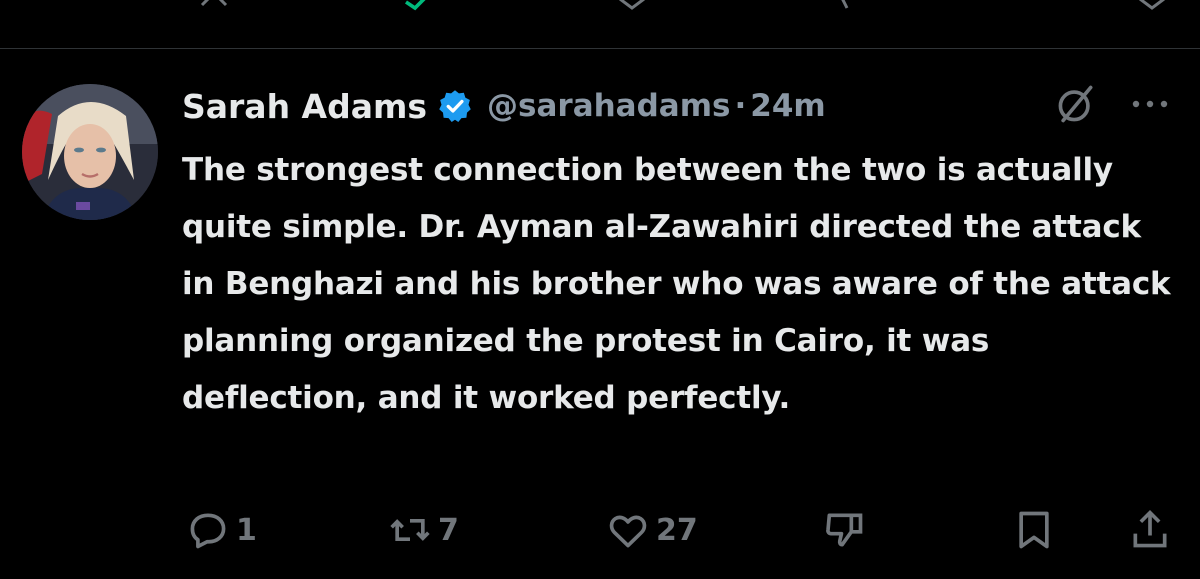  Describe the element at coordinates (844, 7) in the screenshot. I see `previous-views-icon` at that location.